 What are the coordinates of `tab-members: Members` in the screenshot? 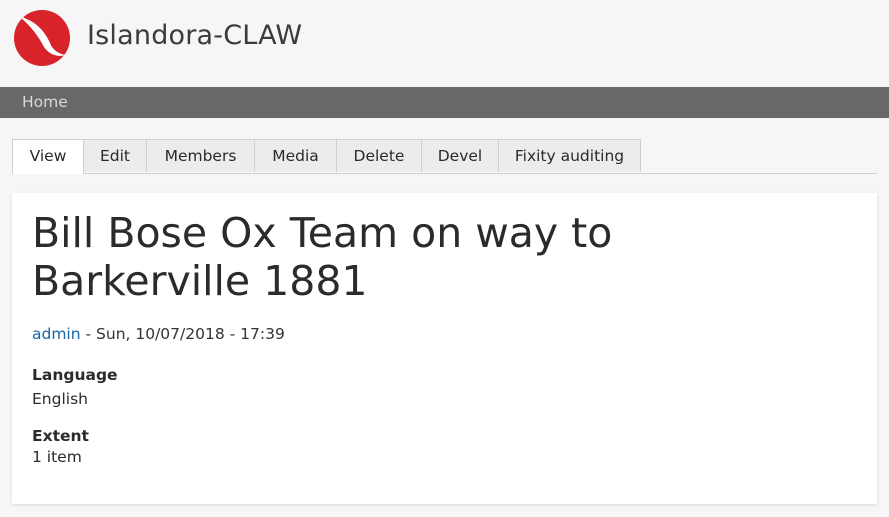 It's located at (200, 155).